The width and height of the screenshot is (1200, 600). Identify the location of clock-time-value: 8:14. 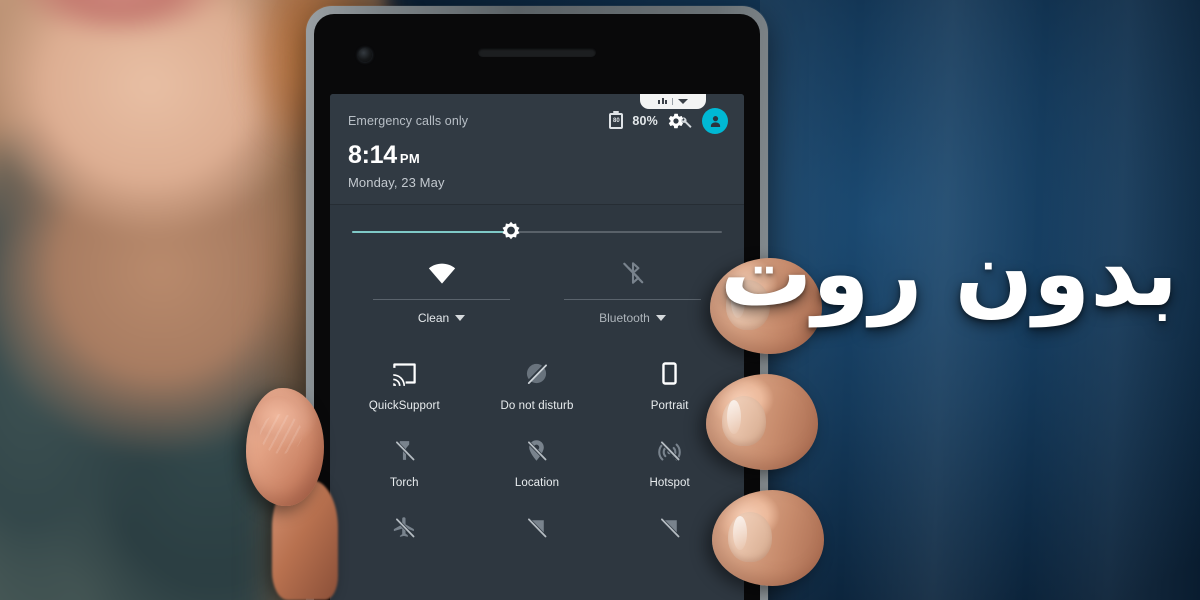
(372, 155).